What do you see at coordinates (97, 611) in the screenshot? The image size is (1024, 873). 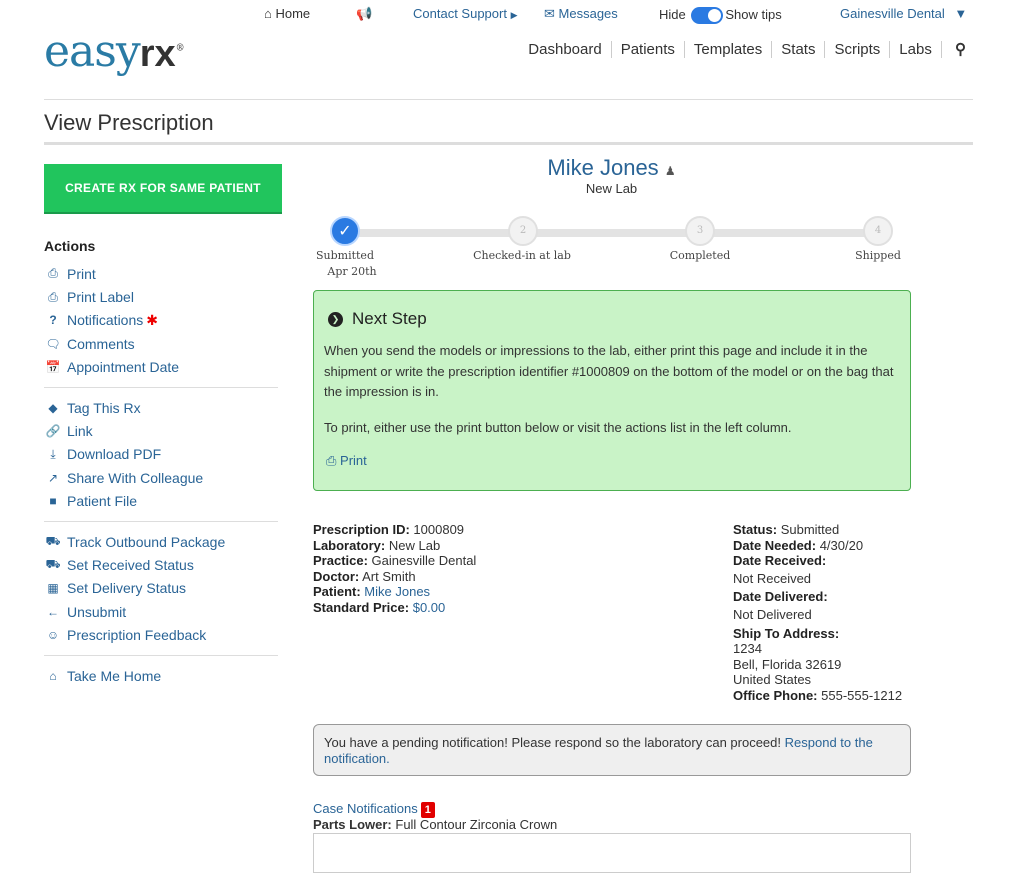 I see `sidebar-item-label: Unsubmit` at bounding box center [97, 611].